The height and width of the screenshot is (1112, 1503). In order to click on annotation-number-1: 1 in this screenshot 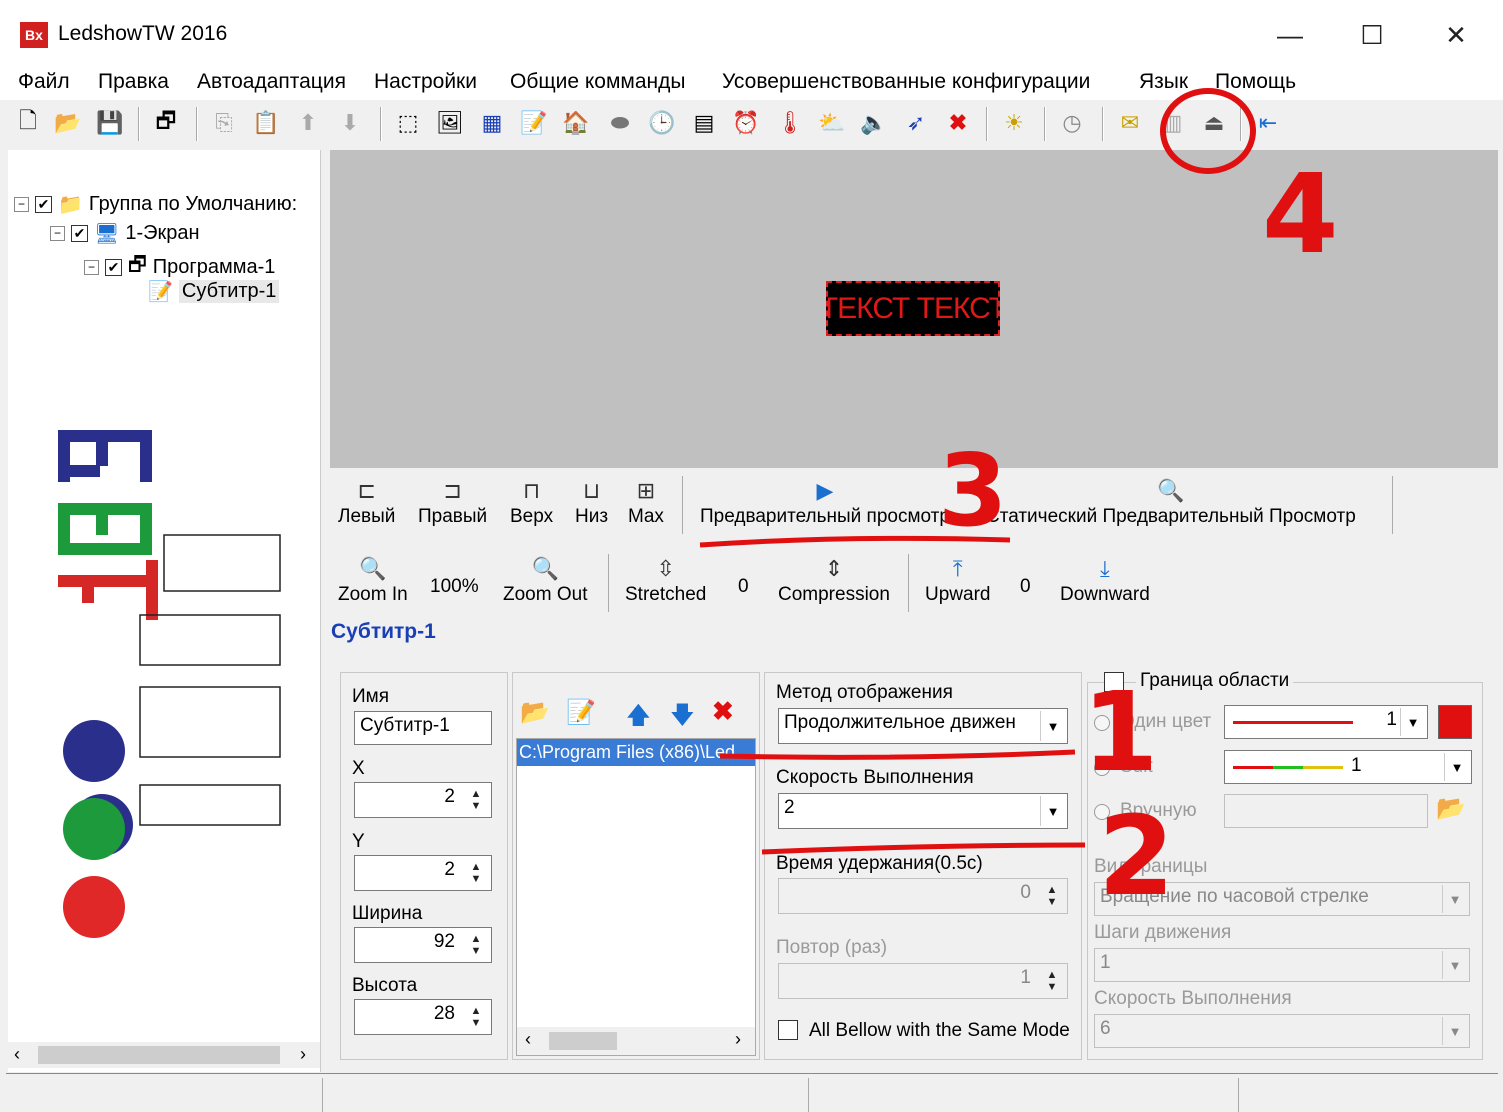, I will do `click(1120, 732)`.